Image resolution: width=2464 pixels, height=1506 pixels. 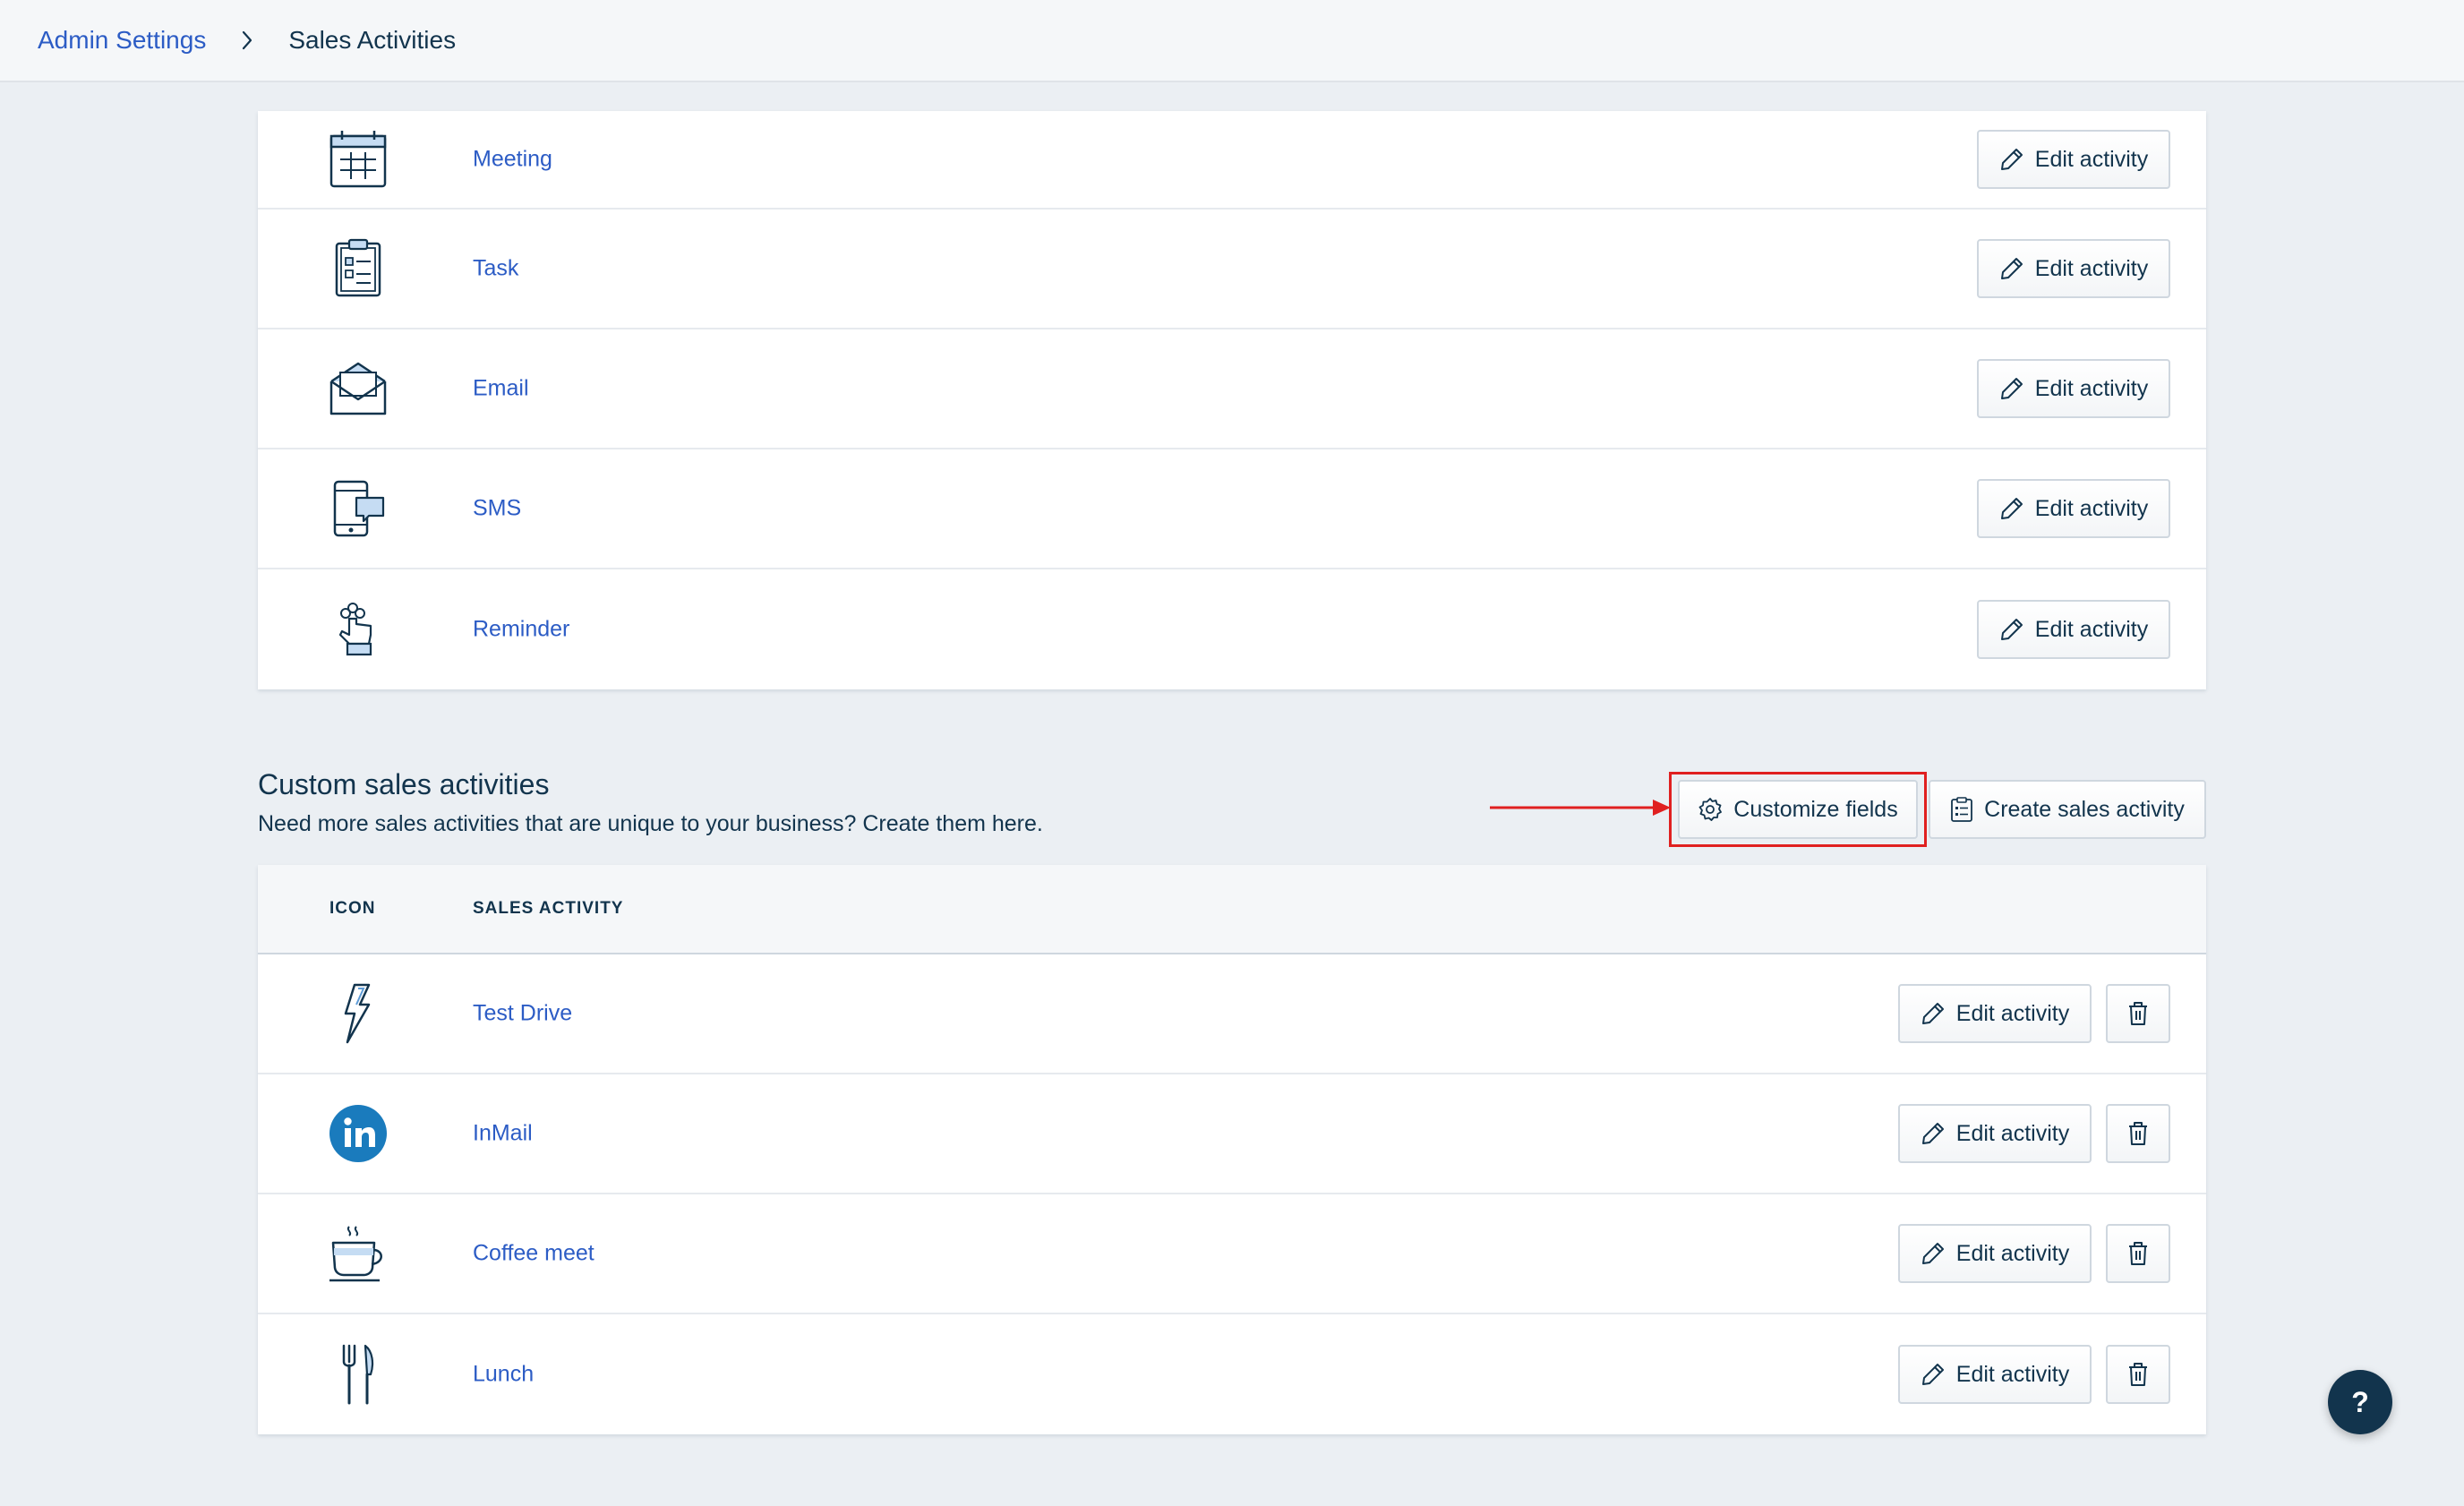 What do you see at coordinates (503, 1375) in the screenshot?
I see `activity-link-lunch: Lunch` at bounding box center [503, 1375].